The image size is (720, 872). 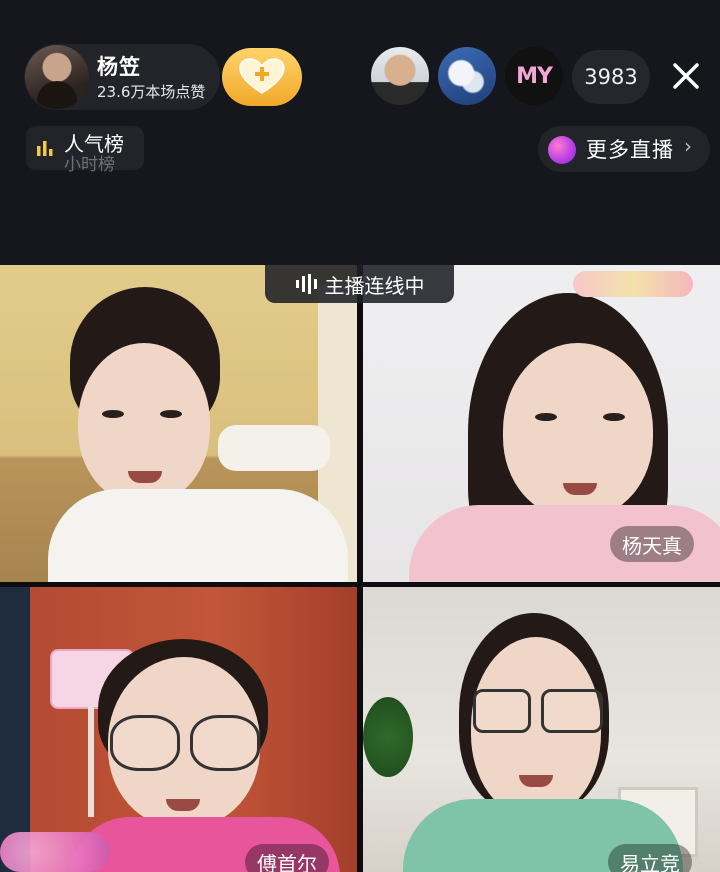 What do you see at coordinates (630, 150) in the screenshot?
I see `more-live-label: 更多直播` at bounding box center [630, 150].